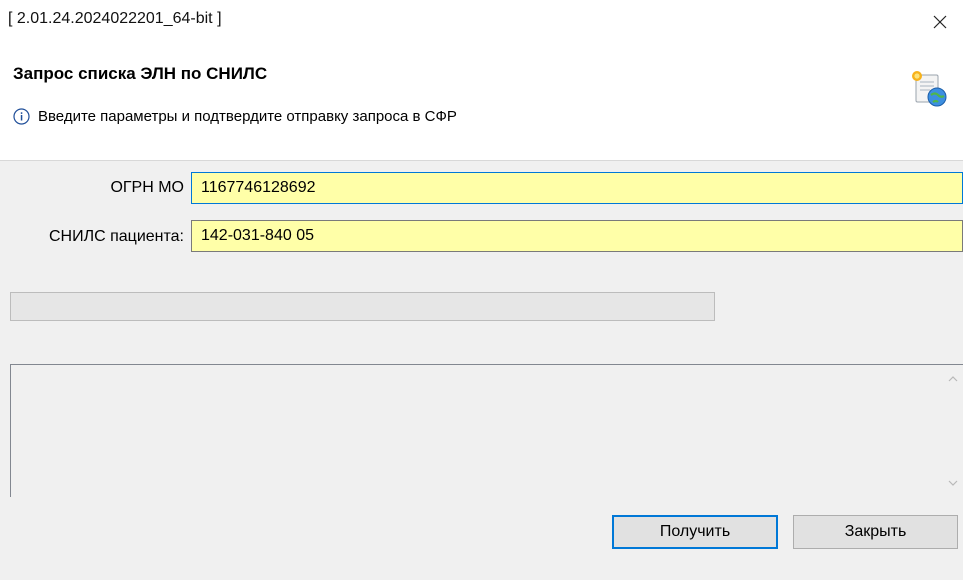 The width and height of the screenshot is (963, 580). What do you see at coordinates (577, 188) in the screenshot?
I see `ogrn-input` at bounding box center [577, 188].